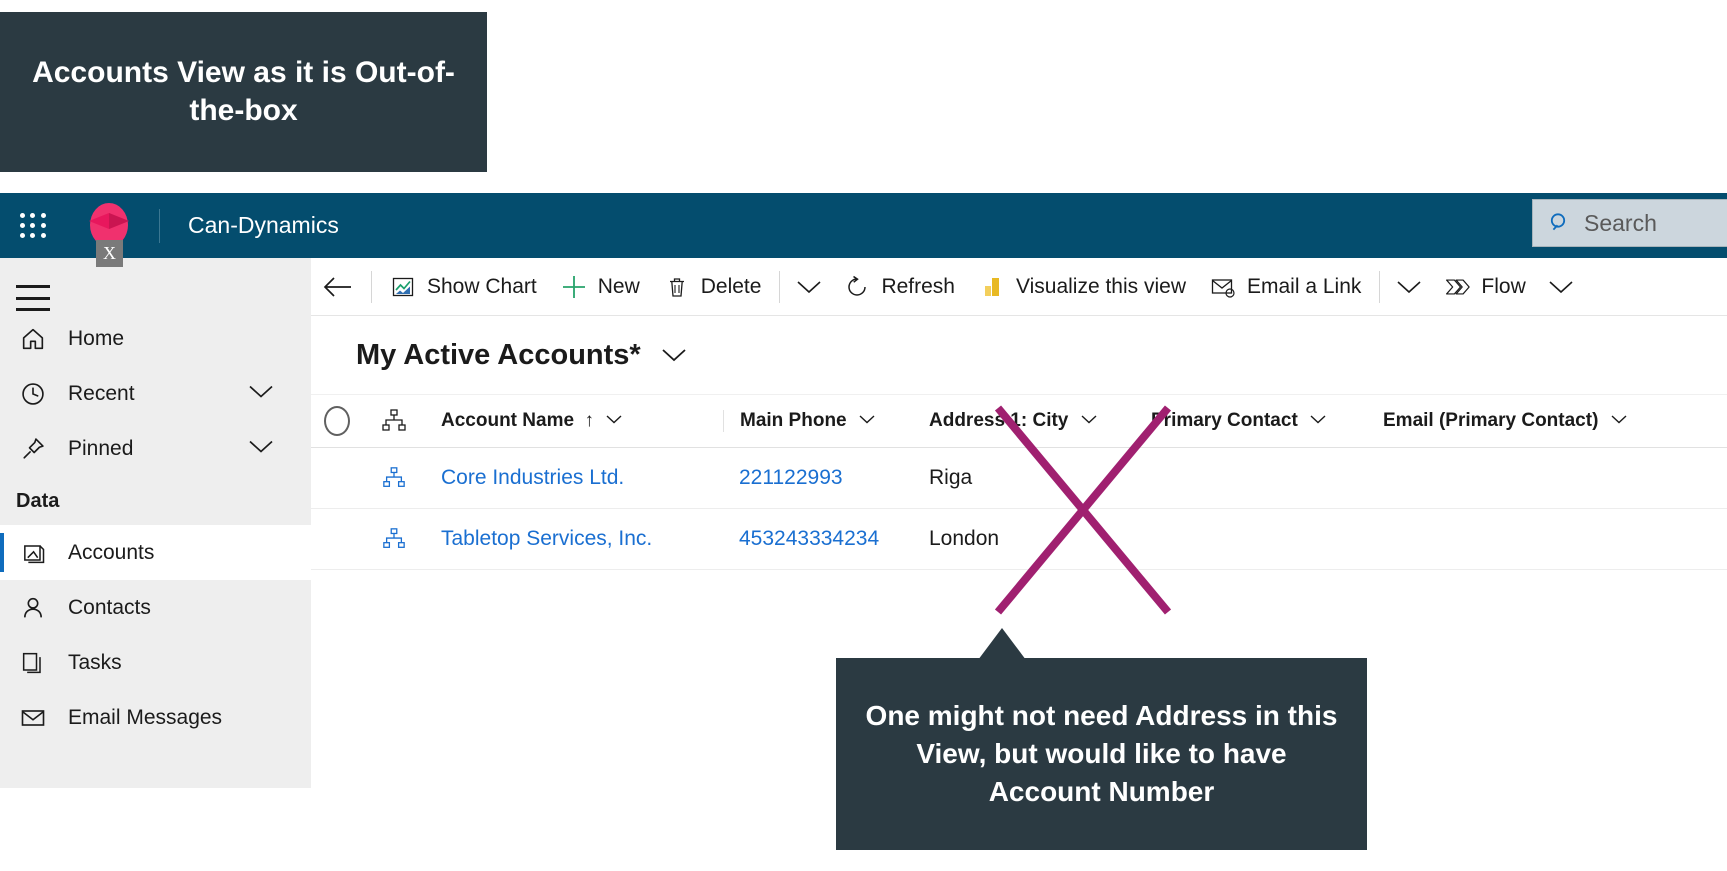 This screenshot has height=871, width=1727. Describe the element at coordinates (95, 662) in the screenshot. I see `sidebar-item-label: Tasks` at that location.